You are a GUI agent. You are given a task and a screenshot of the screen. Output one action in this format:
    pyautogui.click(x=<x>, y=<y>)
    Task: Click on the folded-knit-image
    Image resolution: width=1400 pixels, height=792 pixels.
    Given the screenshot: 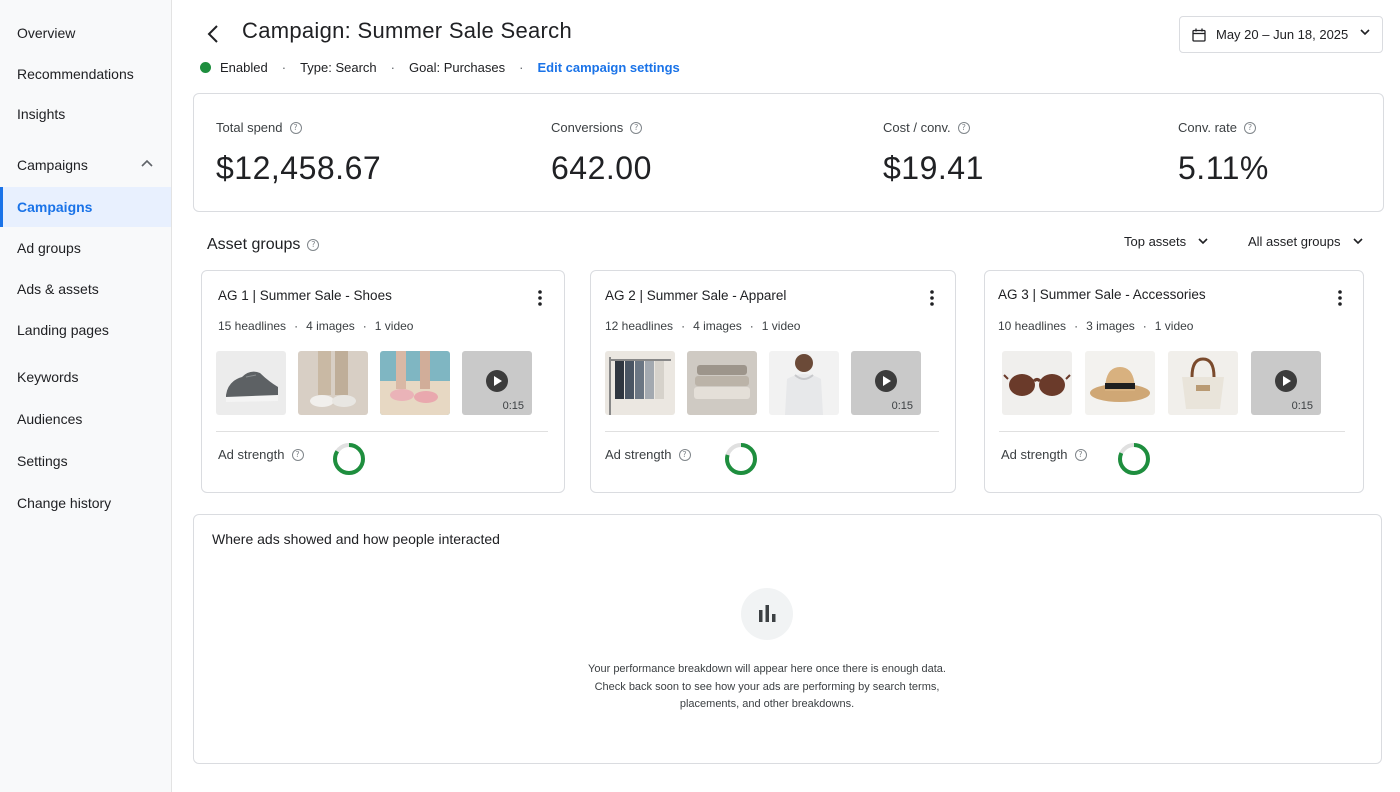 What is the action you would take?
    pyautogui.click(x=722, y=383)
    